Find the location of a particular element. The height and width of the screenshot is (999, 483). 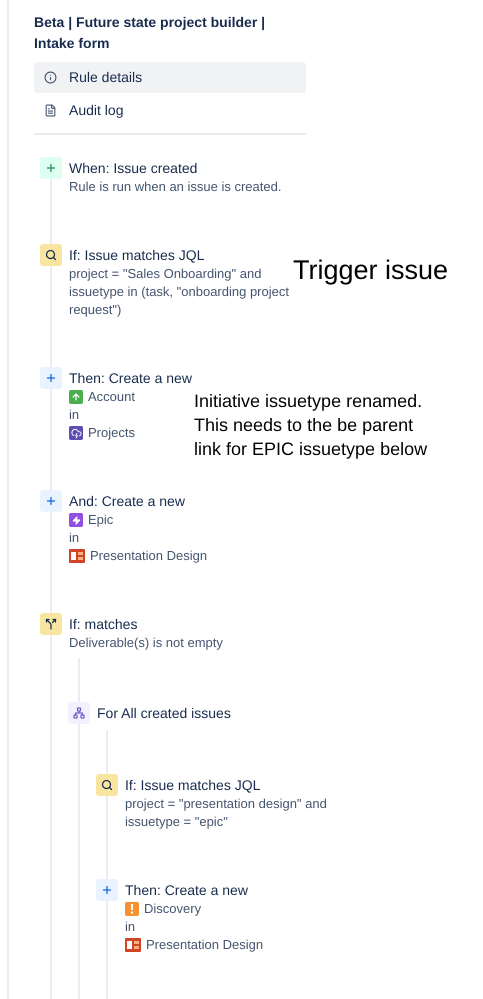

nav-item: Rule details is located at coordinates (170, 77).